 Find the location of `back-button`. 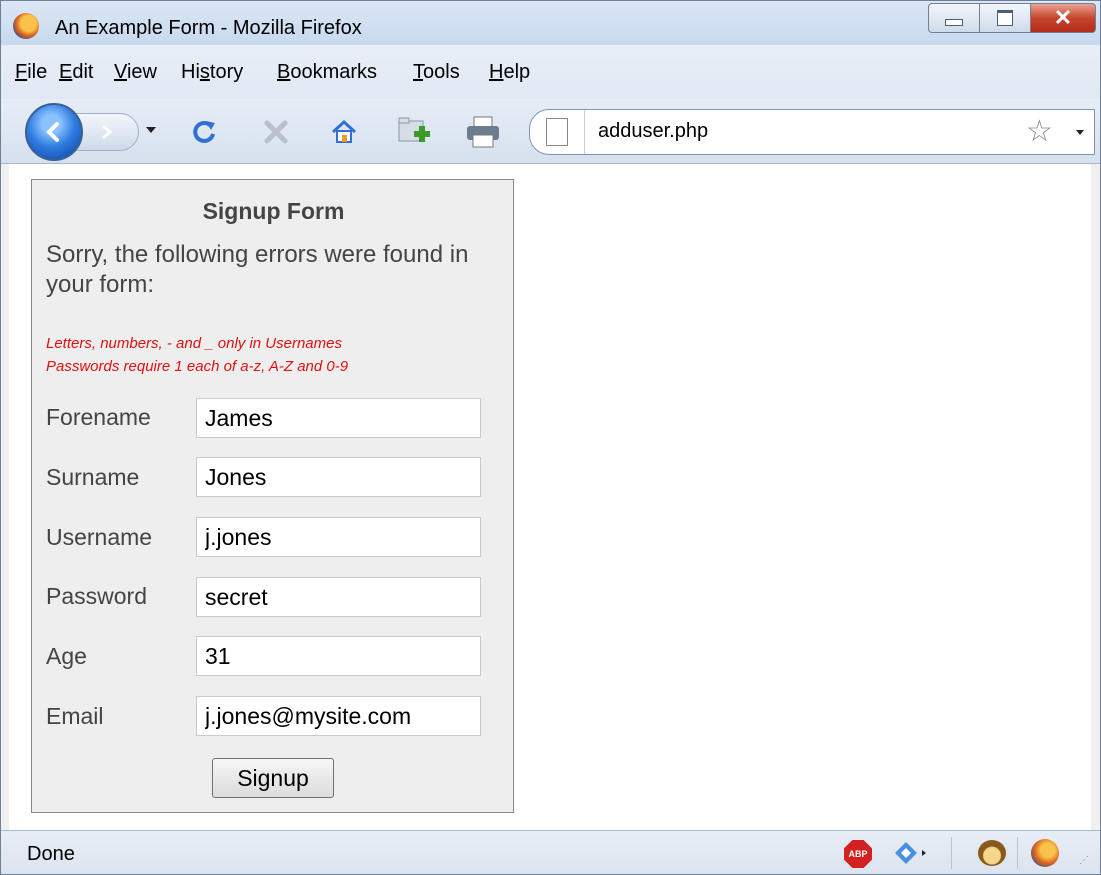

back-button is located at coordinates (54, 132).